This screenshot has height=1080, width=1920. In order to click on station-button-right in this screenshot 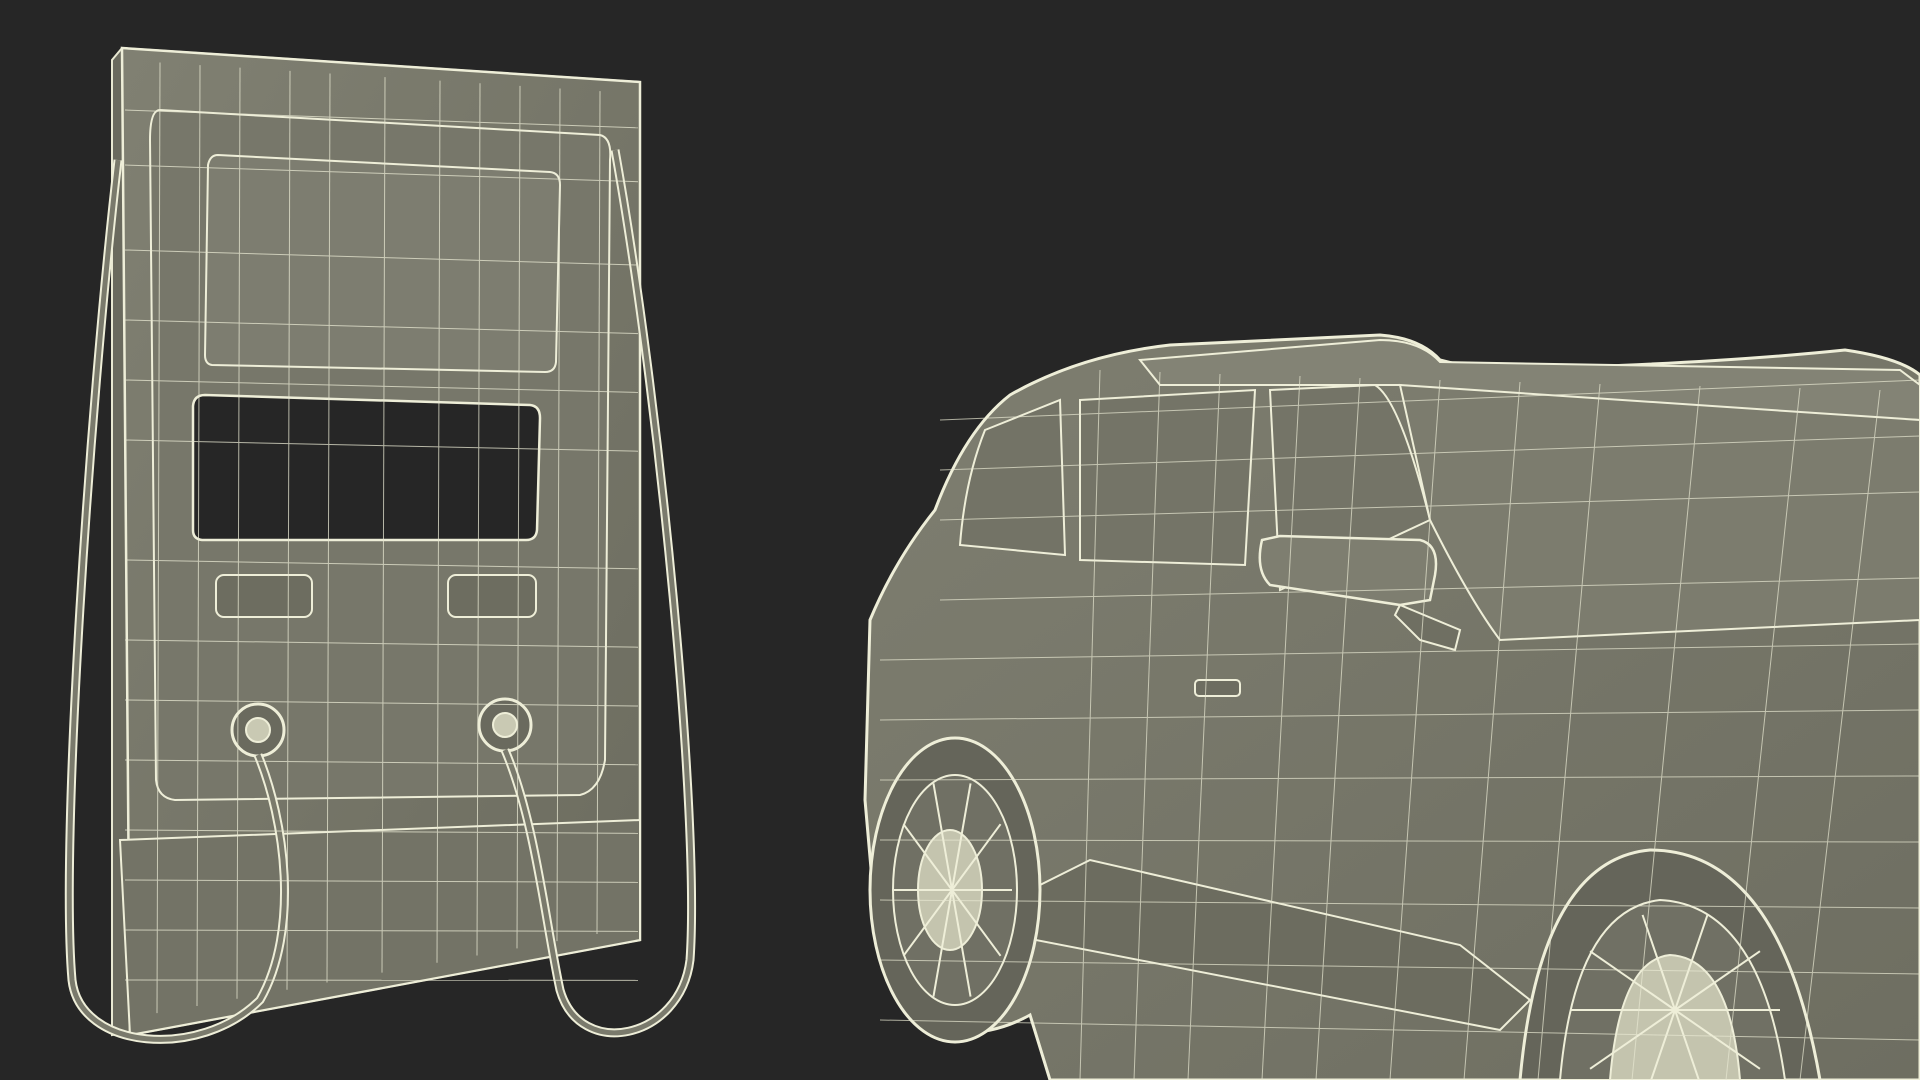, I will do `click(492, 596)`.